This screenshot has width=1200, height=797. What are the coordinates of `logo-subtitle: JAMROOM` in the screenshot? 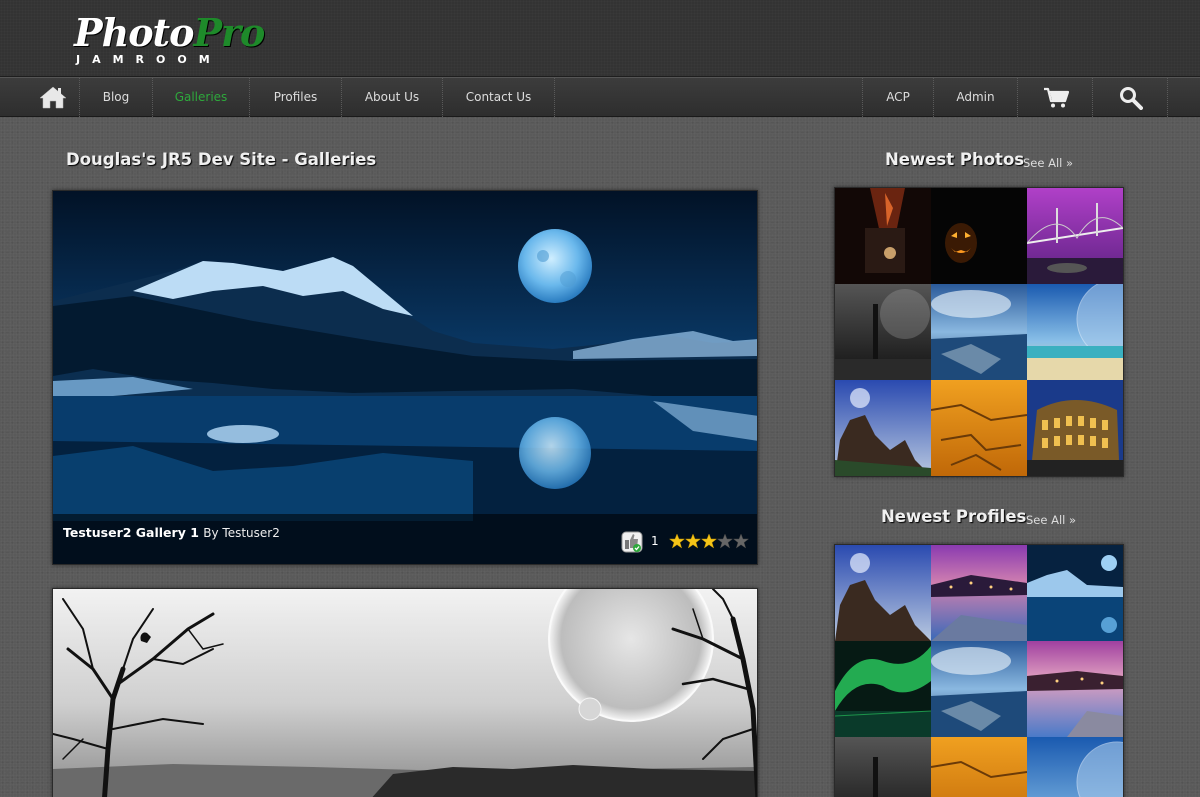 It's located at (149, 59).